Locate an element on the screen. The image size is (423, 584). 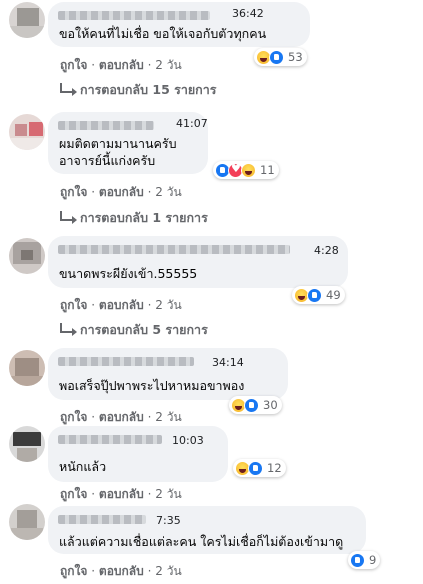
reaction-summary: 30 is located at coordinates (255, 405).